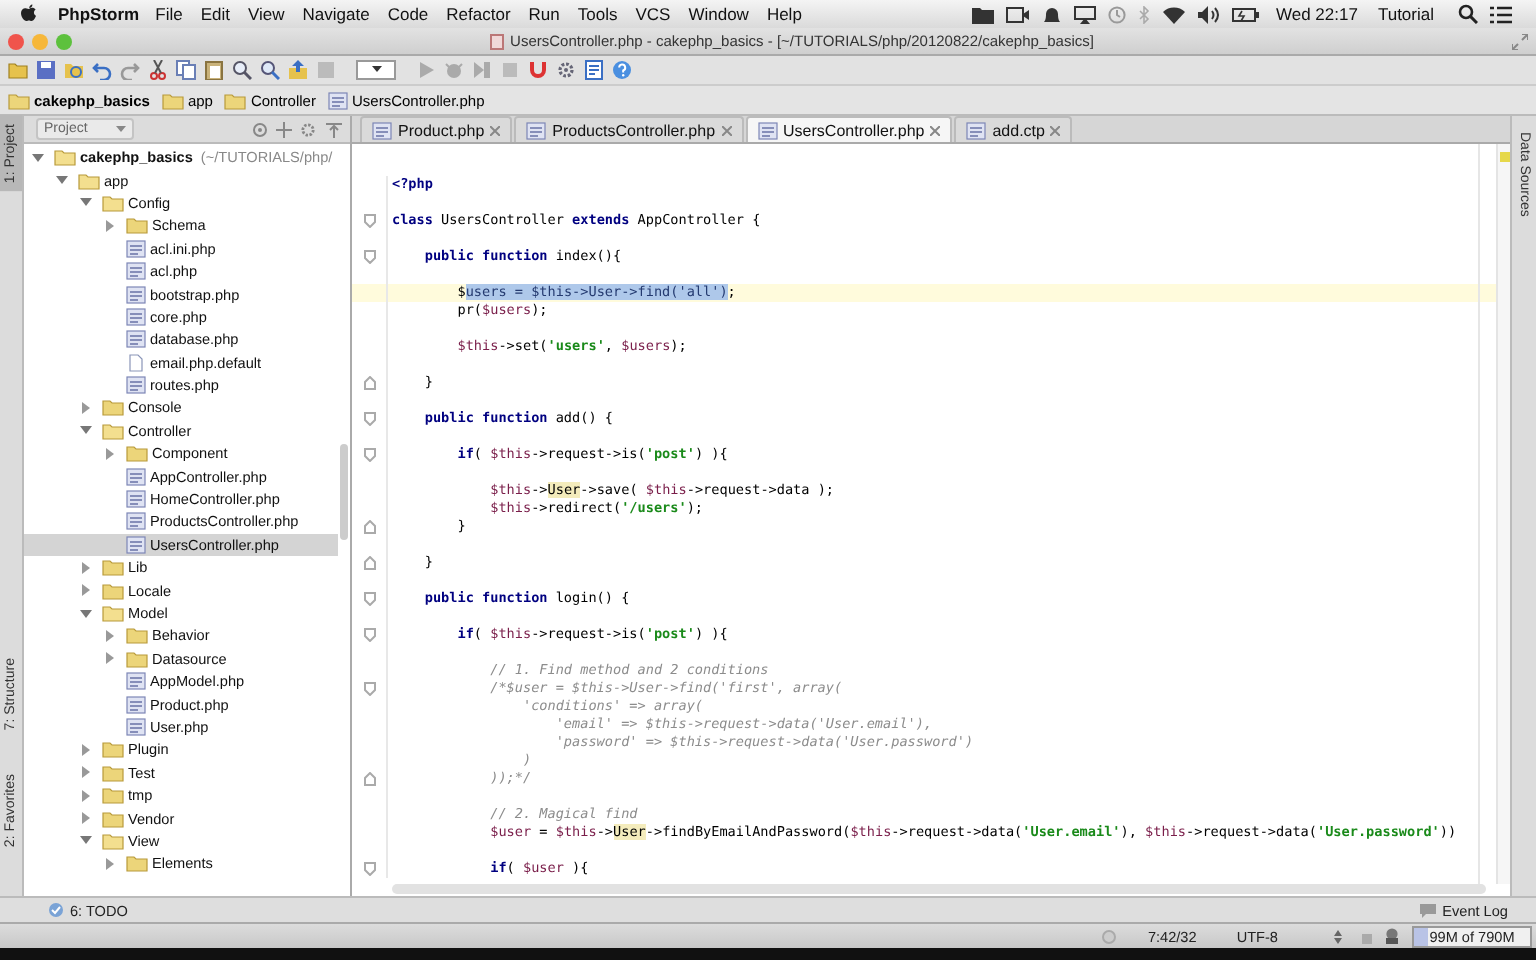 This screenshot has width=1536, height=960. What do you see at coordinates (298, 70) in the screenshot?
I see `upload-icon` at bounding box center [298, 70].